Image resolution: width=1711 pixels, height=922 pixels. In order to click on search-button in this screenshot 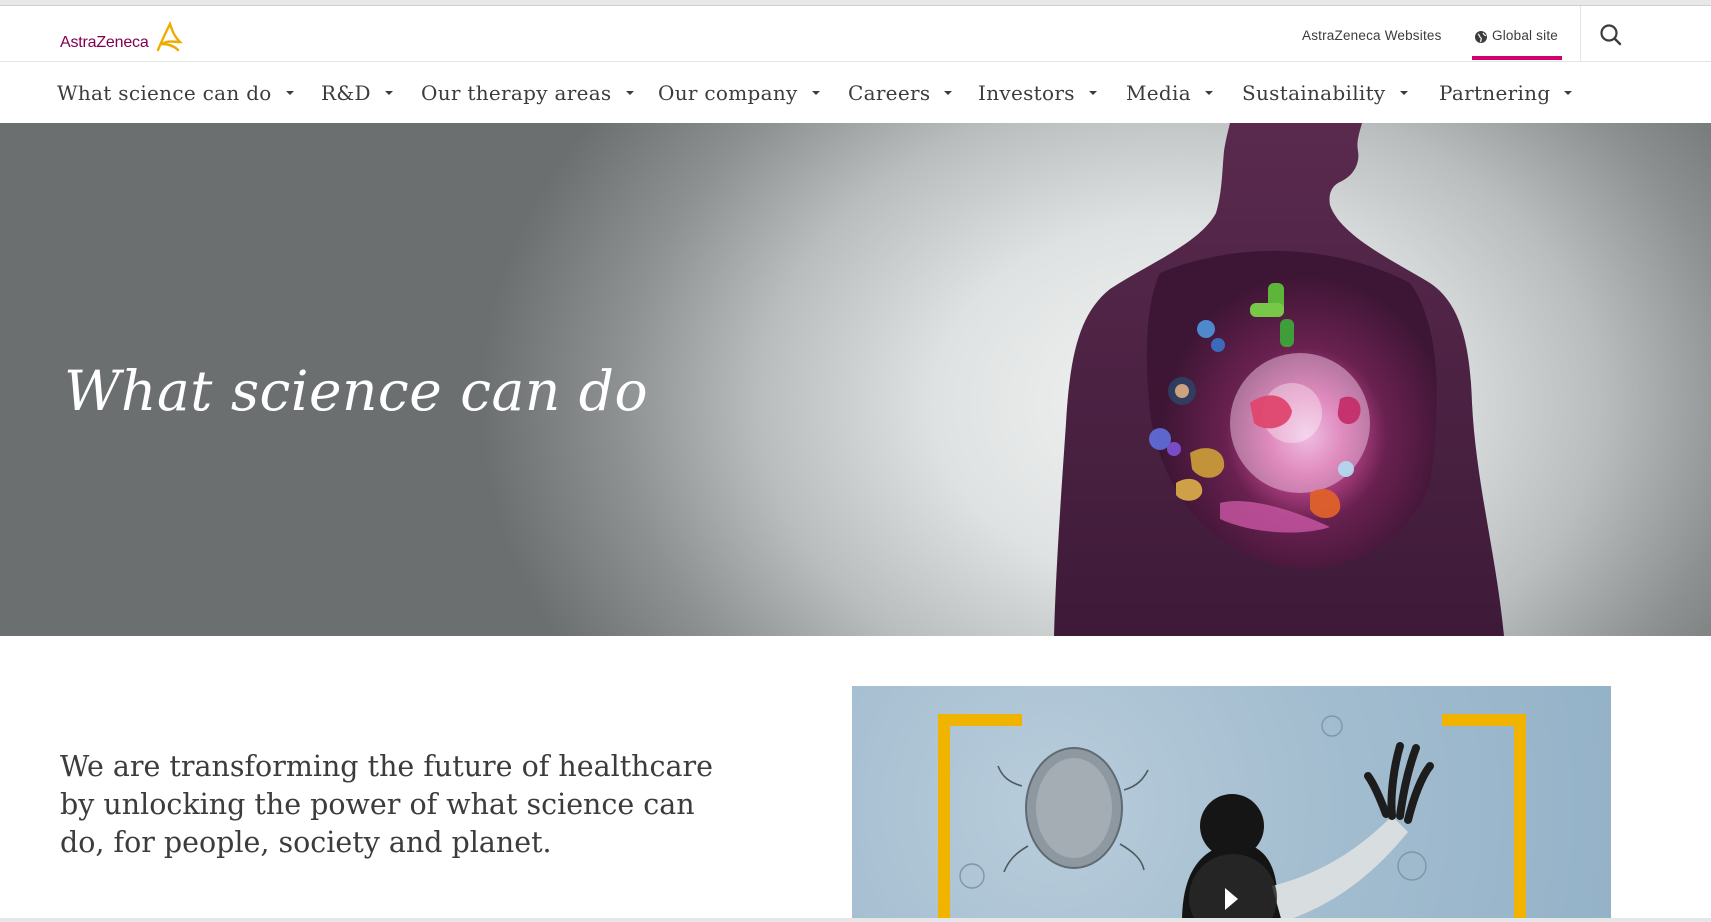, I will do `click(1611, 35)`.